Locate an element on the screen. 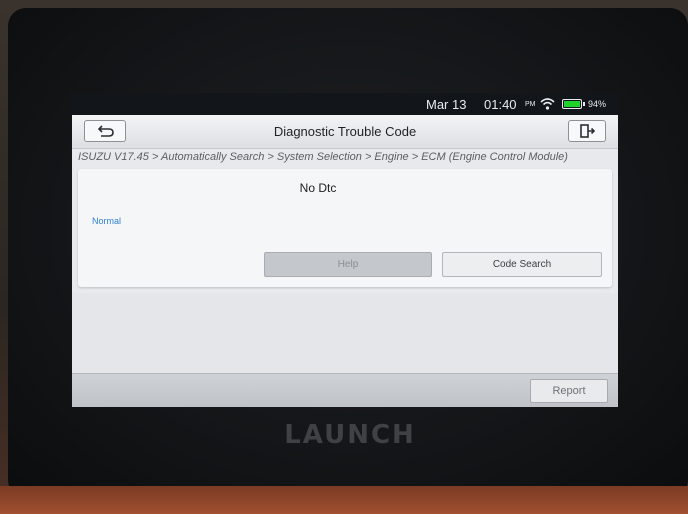  bottom-bar: Report is located at coordinates (345, 390).